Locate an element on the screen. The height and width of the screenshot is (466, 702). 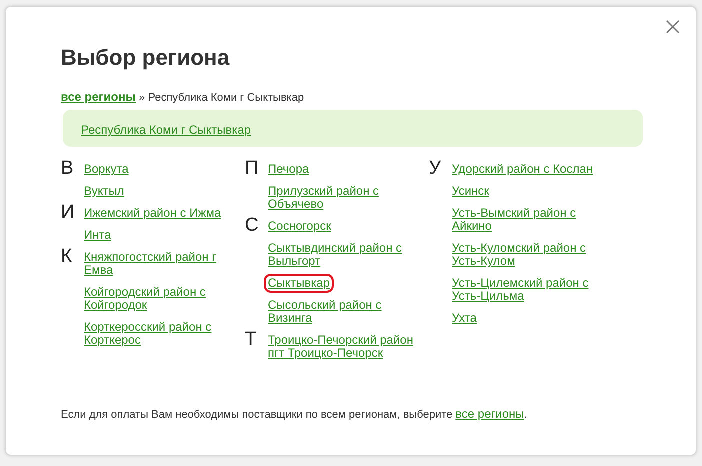
region-link: Сыктывдинский район с Выльгорт is located at coordinates (344, 255).